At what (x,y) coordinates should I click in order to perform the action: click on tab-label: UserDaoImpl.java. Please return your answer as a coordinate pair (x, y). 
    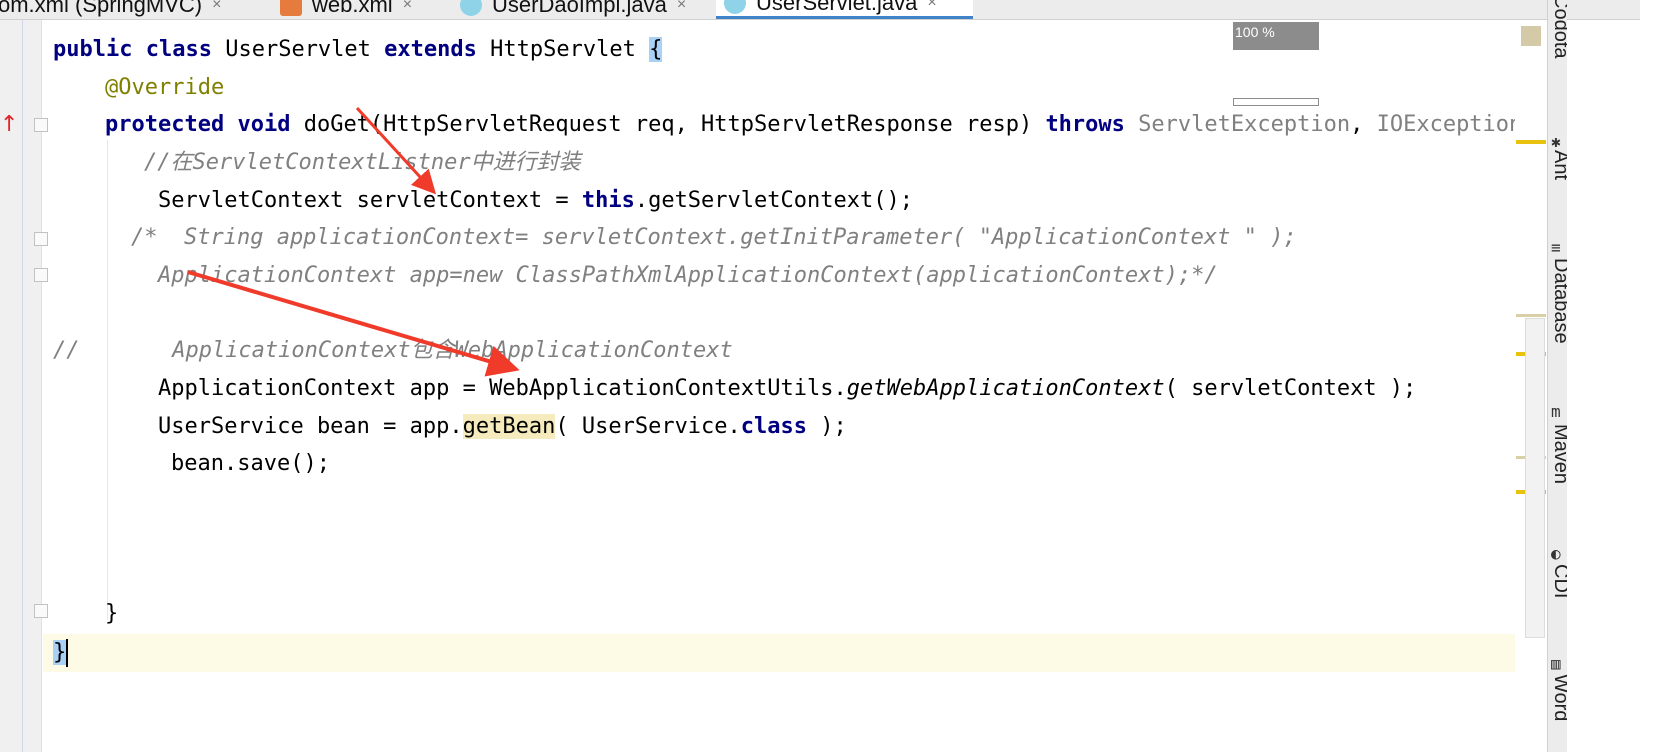
    Looking at the image, I should click on (579, 8).